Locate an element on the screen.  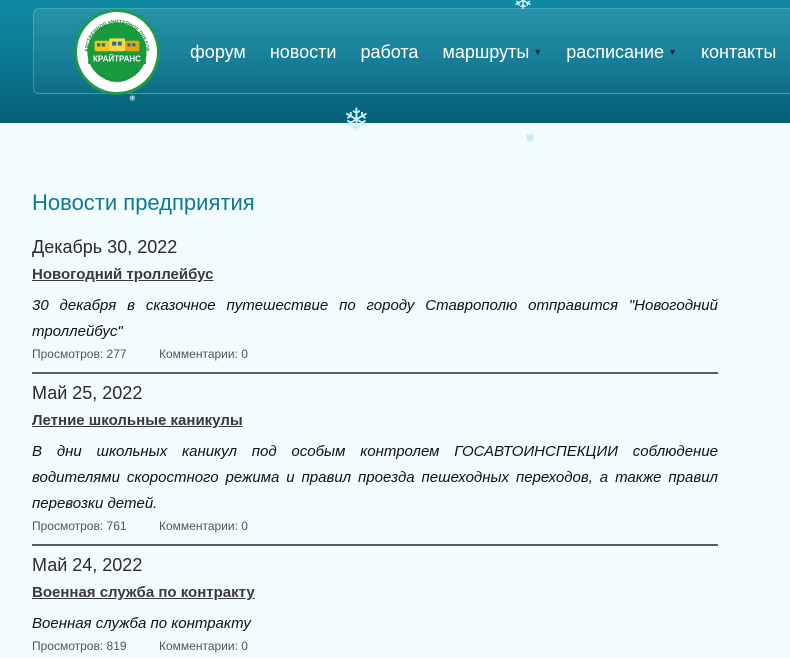
logo-name: КРАЙТРАНС is located at coordinates (117, 59).